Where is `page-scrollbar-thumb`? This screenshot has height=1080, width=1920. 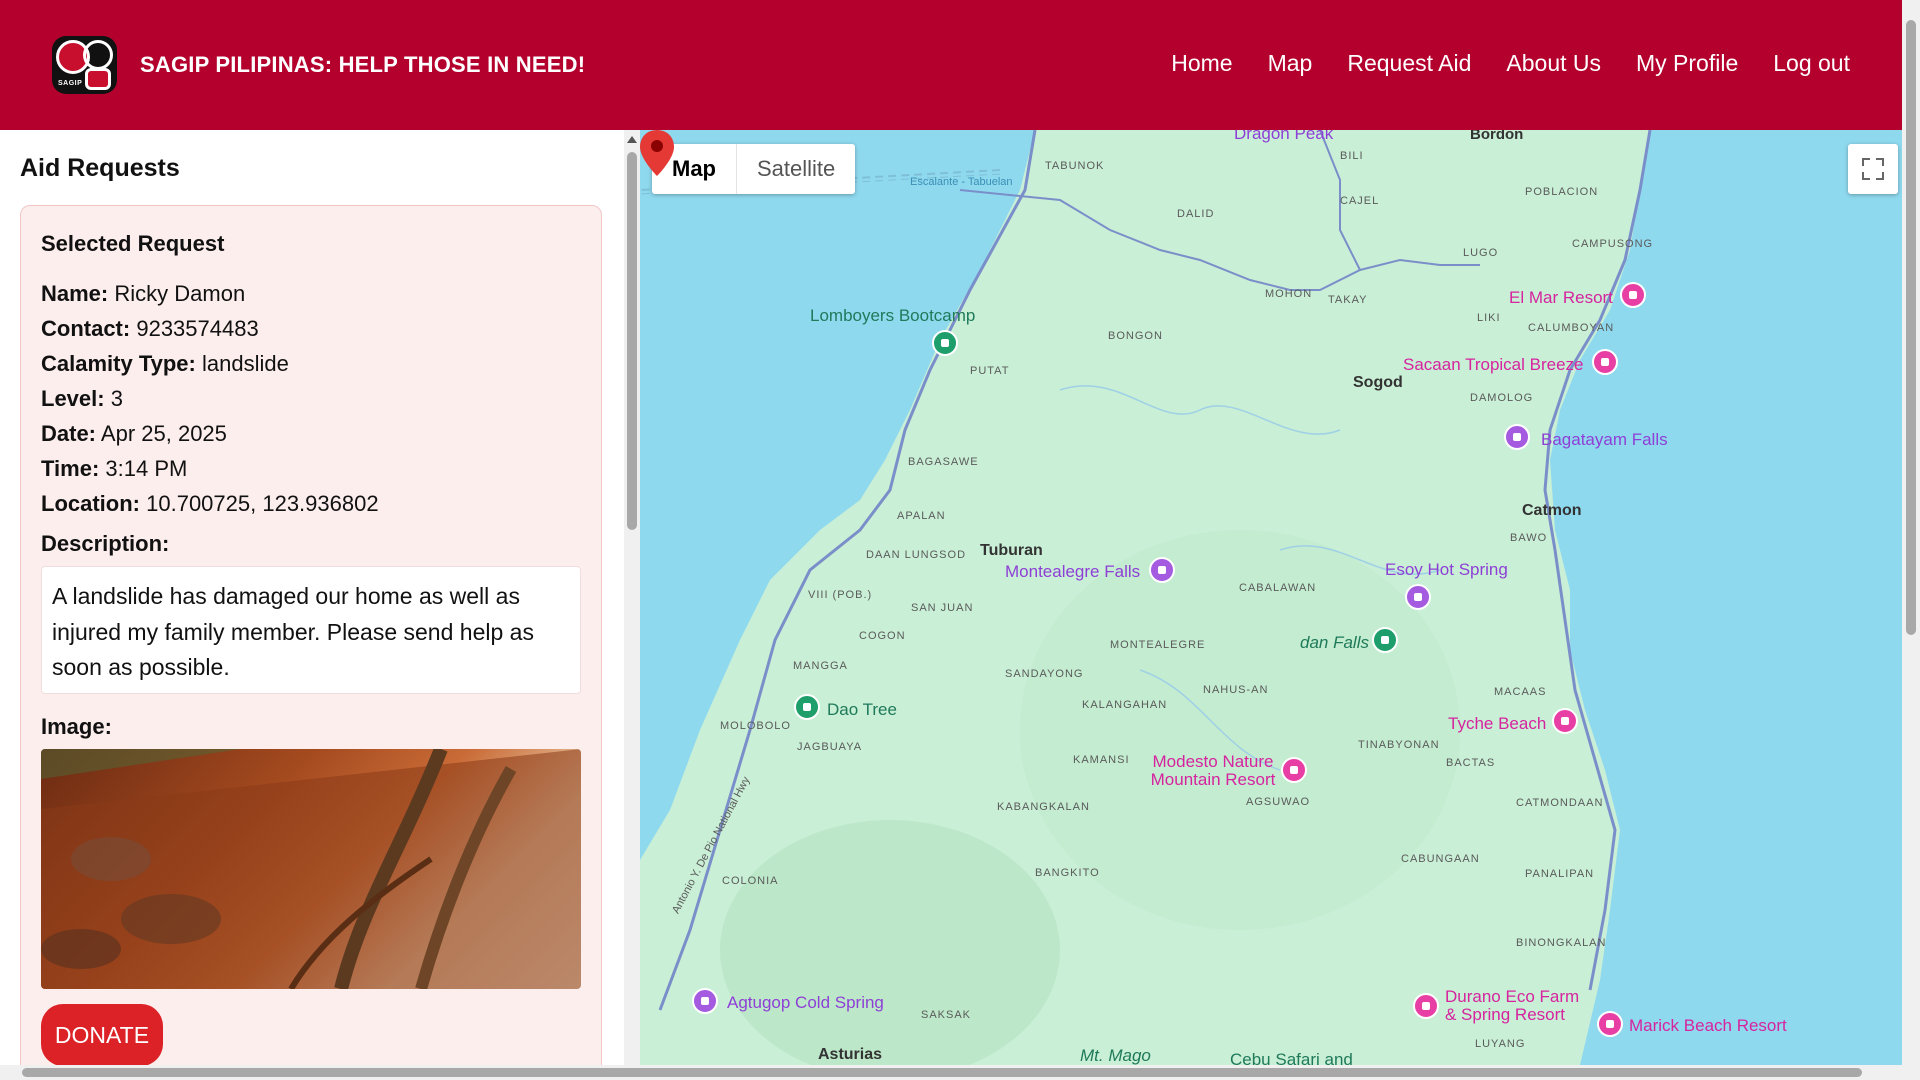
page-scrollbar-thumb is located at coordinates (1911, 327).